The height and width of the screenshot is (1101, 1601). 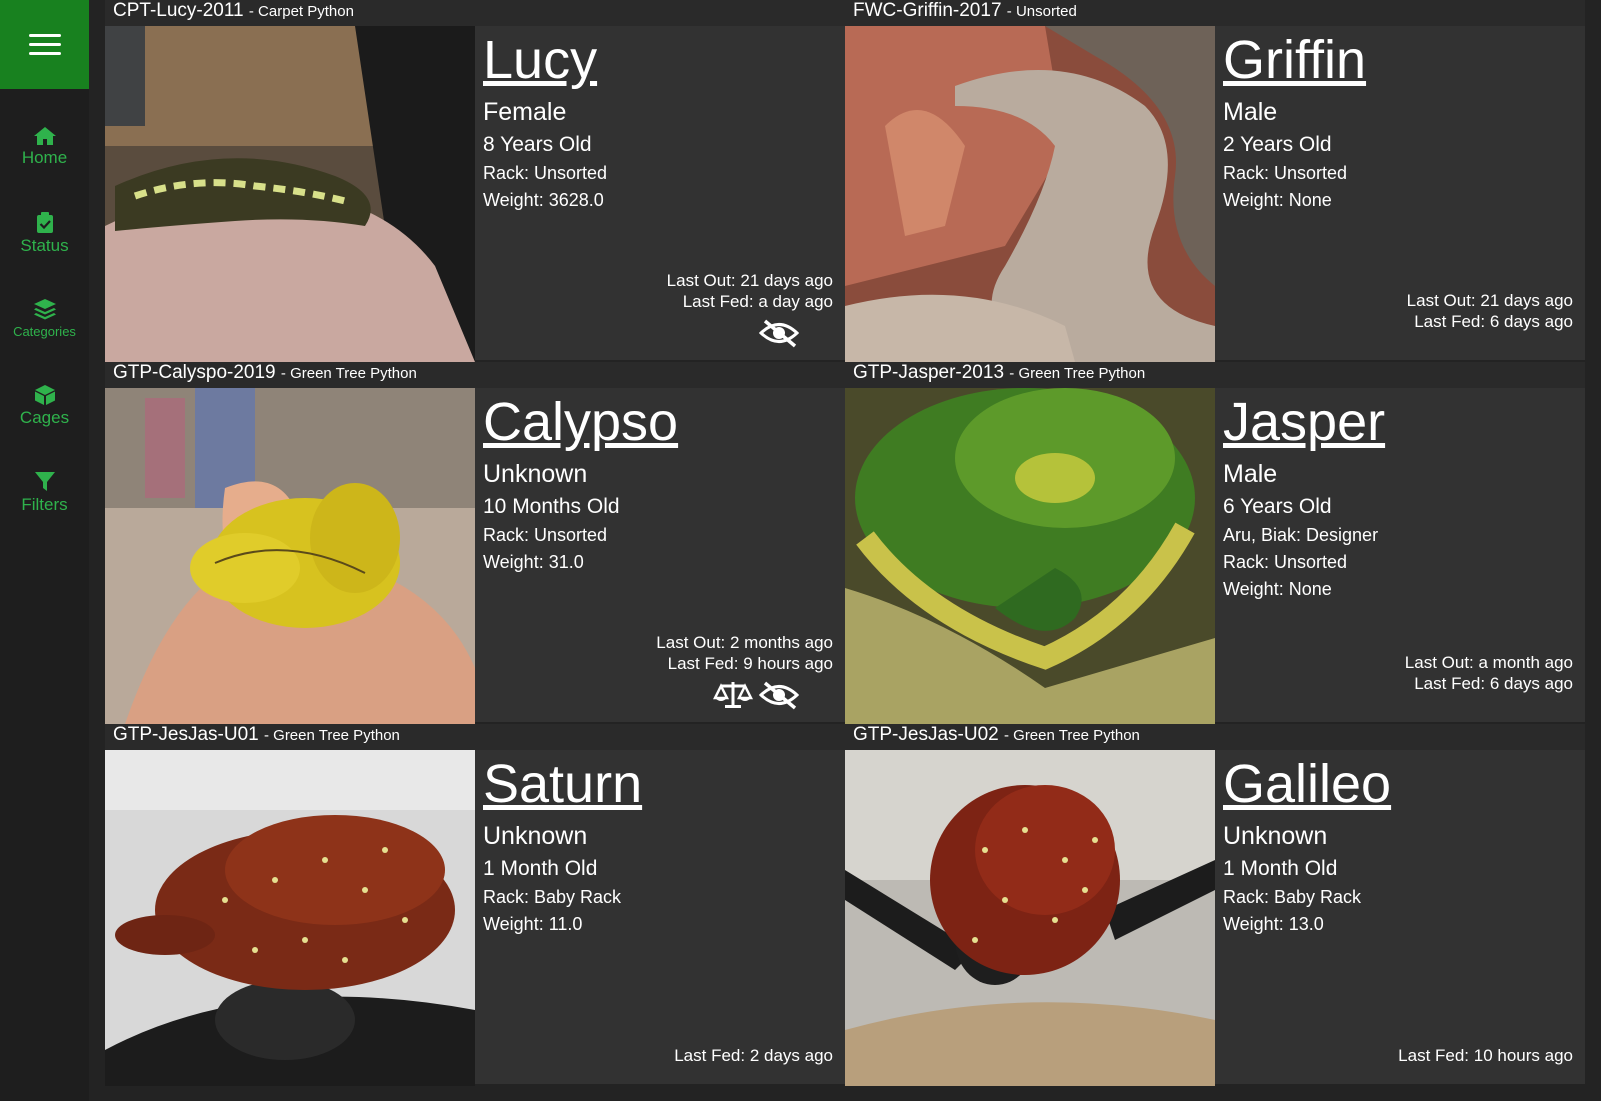 What do you see at coordinates (1215, 737) in the screenshot?
I see `card-header: GTP-JesJas-U02 - Green Tree Python` at bounding box center [1215, 737].